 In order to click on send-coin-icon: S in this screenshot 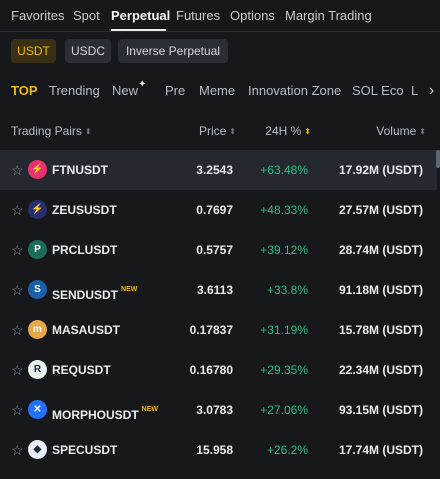, I will do `click(37, 289)`.